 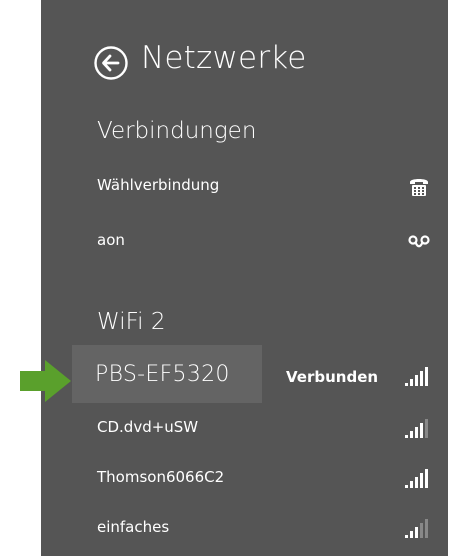 What do you see at coordinates (133, 527) in the screenshot?
I see `network-name: einfaches` at bounding box center [133, 527].